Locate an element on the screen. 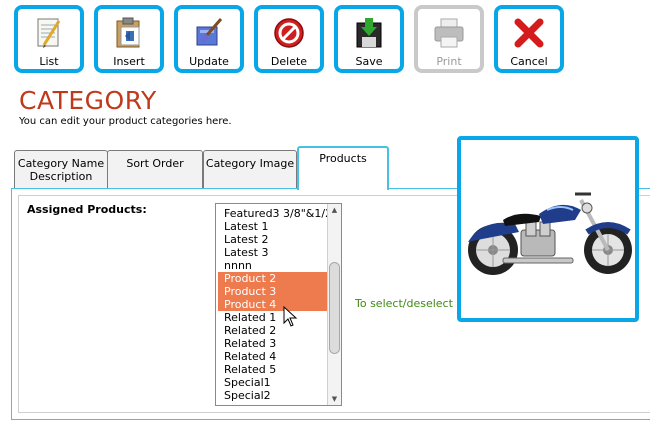 This screenshot has height=443, width=650. category-image-preview is located at coordinates (548, 229).